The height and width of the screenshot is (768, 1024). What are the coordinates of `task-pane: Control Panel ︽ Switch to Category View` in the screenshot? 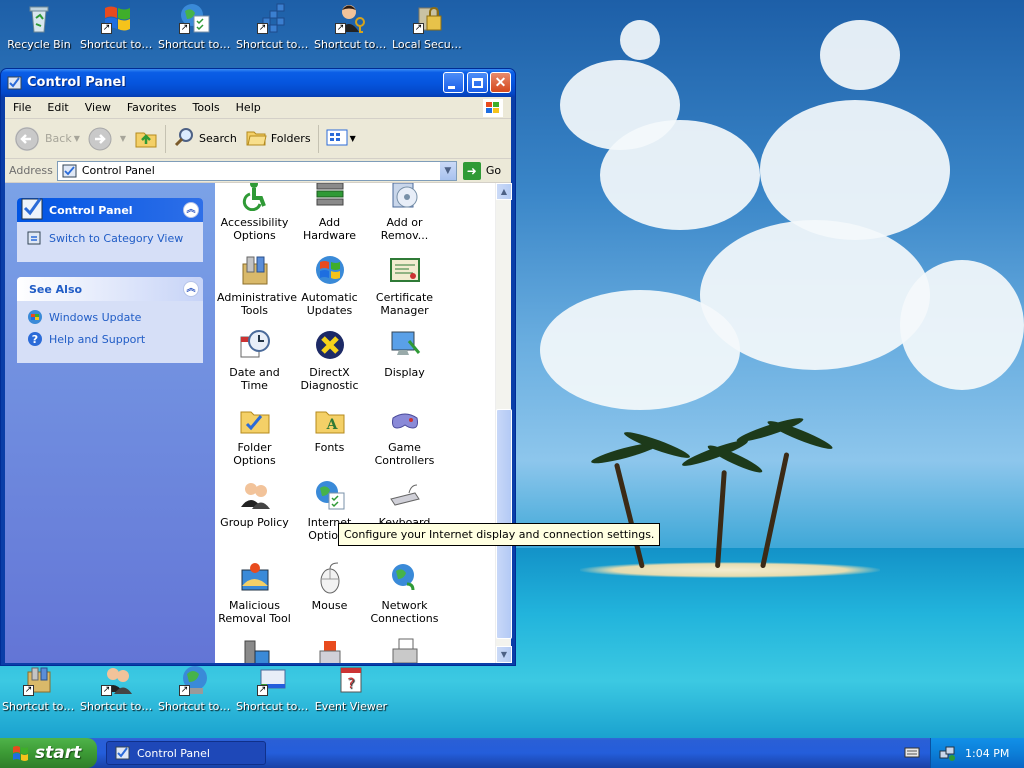 It's located at (110, 423).